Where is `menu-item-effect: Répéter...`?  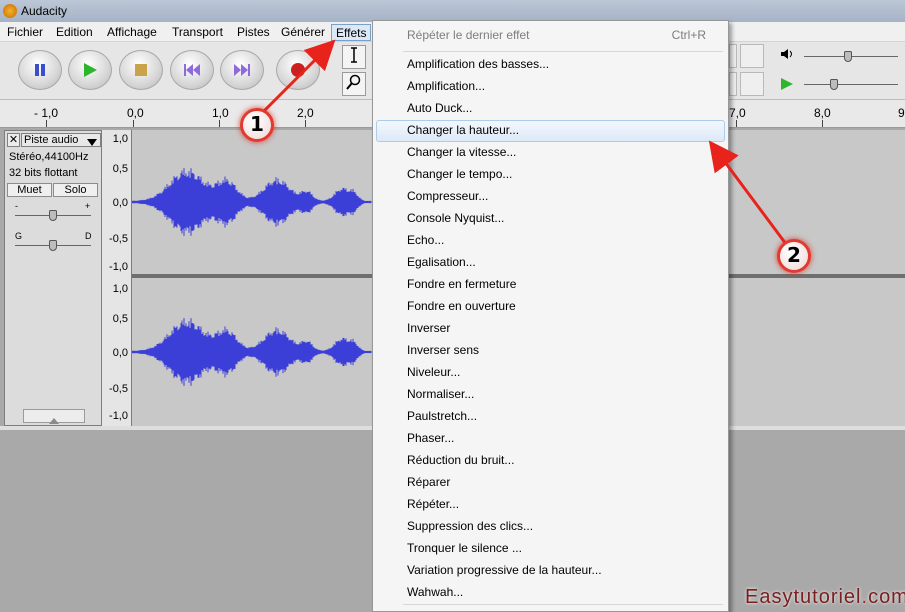
menu-item-effect: Répéter... is located at coordinates (433, 504).